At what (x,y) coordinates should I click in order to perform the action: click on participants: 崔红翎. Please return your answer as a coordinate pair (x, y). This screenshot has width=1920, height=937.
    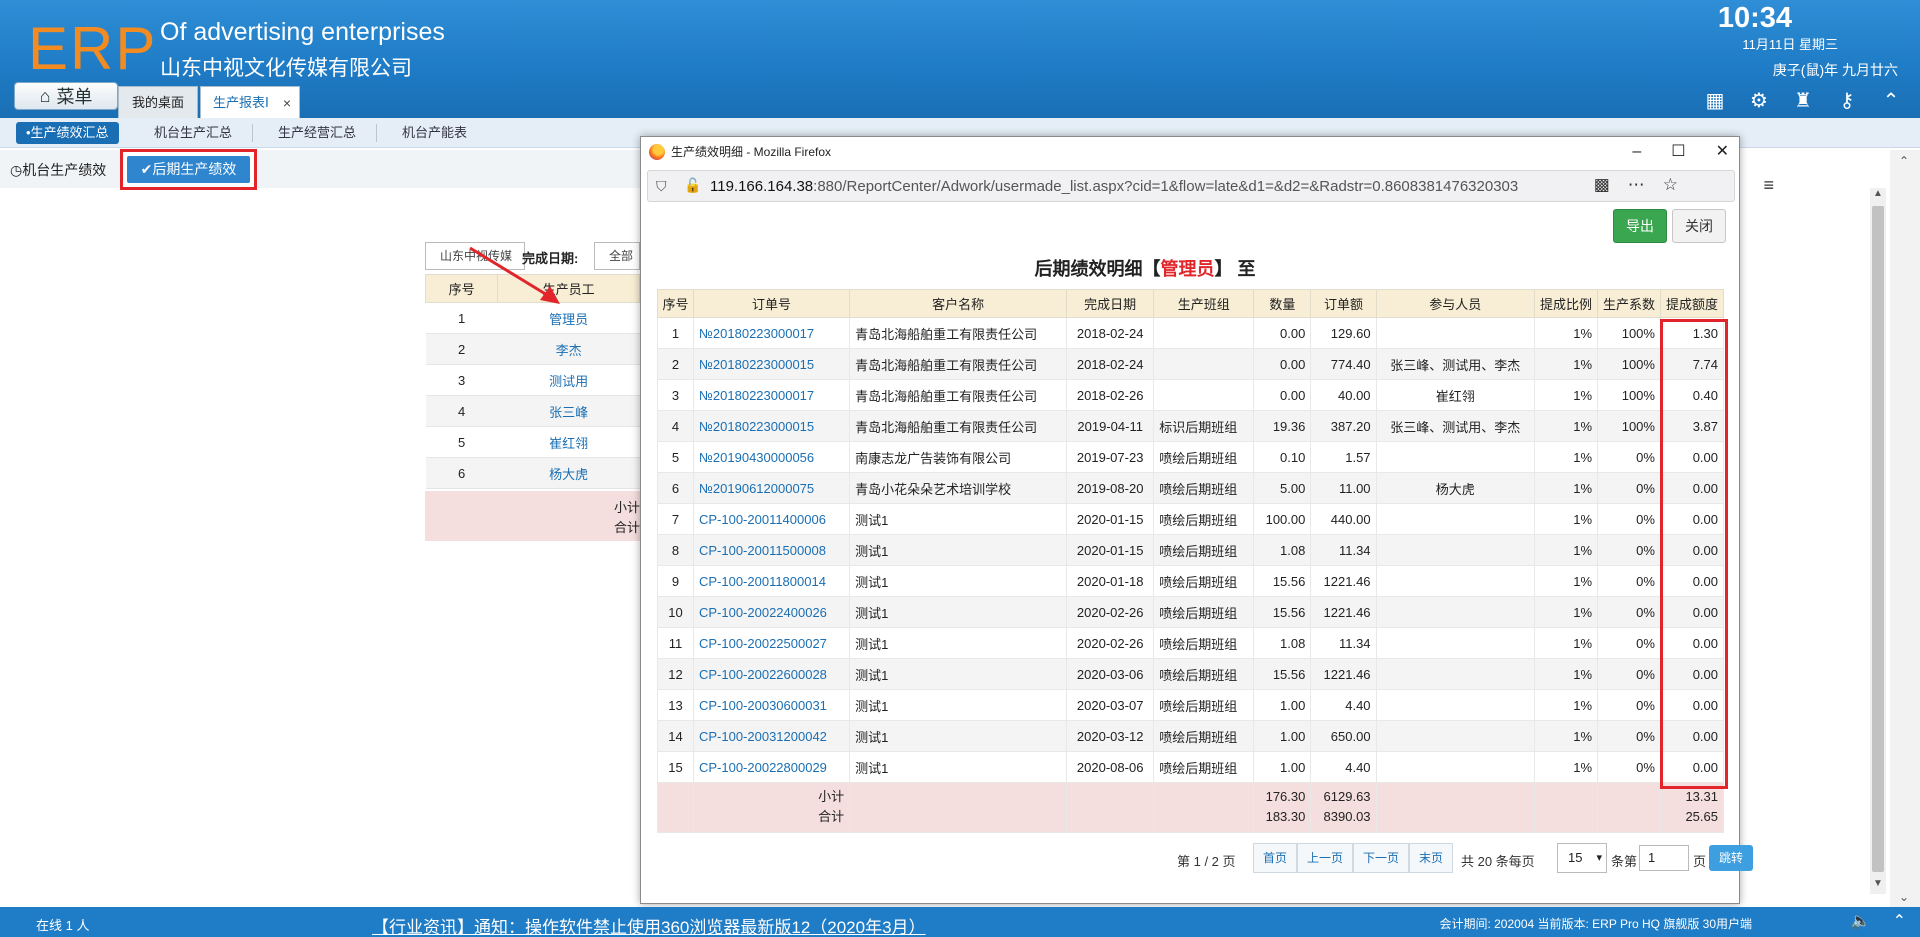
    Looking at the image, I should click on (1455, 395).